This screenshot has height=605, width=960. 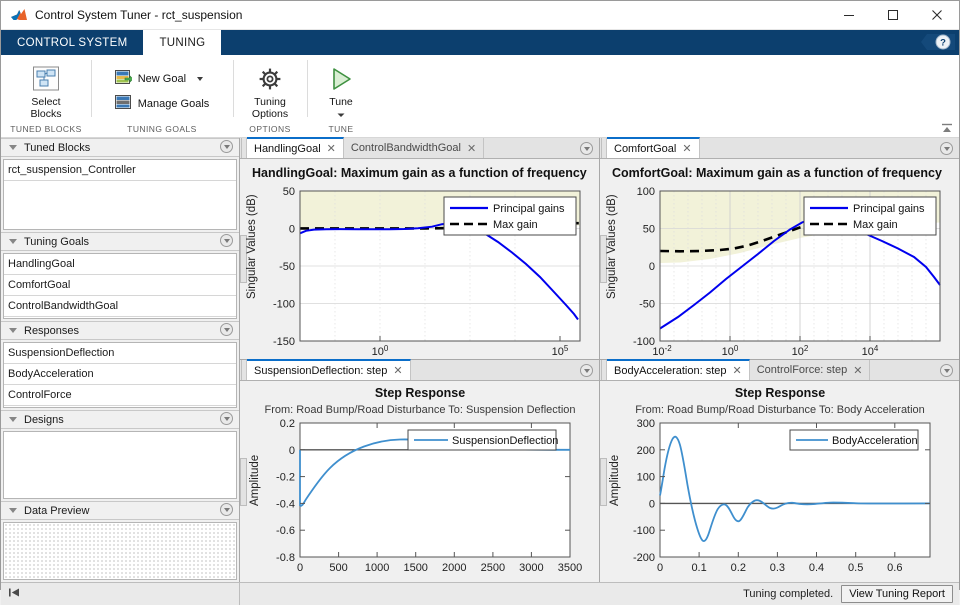 I want to click on handling-ylabel: Singular Values (dB), so click(x=252, y=246).